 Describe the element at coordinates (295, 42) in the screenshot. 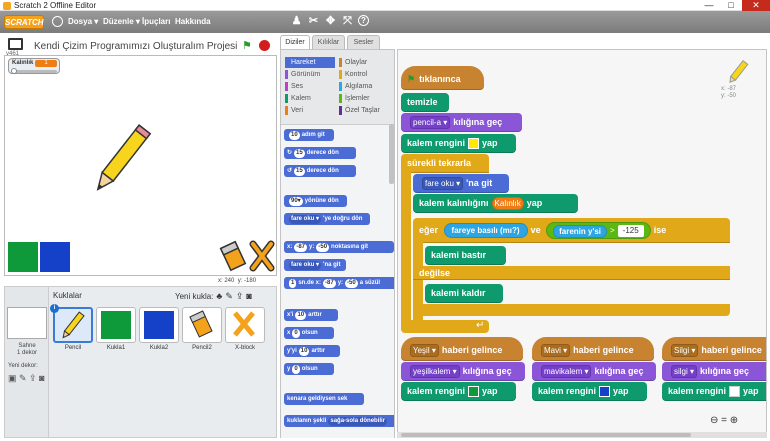

I see `tab-scripts: Diziler` at that location.